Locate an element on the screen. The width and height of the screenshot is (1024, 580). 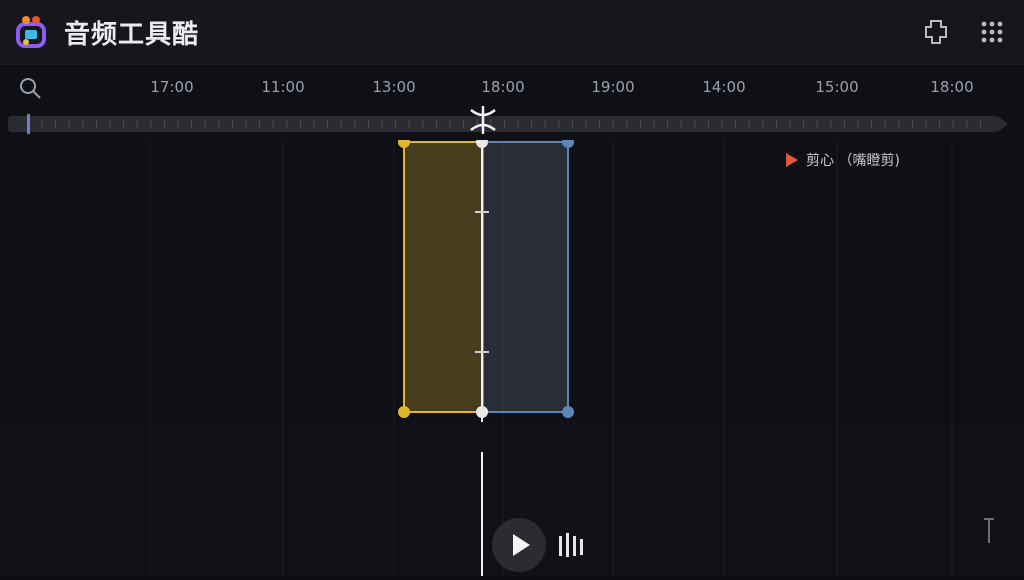
pin-icon is located at coordinates (936, 32).